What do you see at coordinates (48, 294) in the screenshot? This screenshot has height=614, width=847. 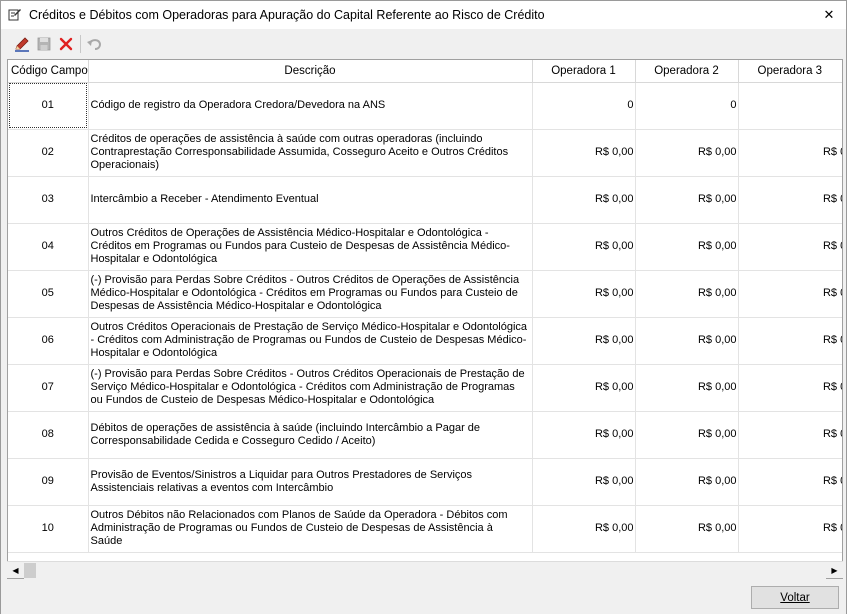 I see `cell-codigo-campo: 05` at bounding box center [48, 294].